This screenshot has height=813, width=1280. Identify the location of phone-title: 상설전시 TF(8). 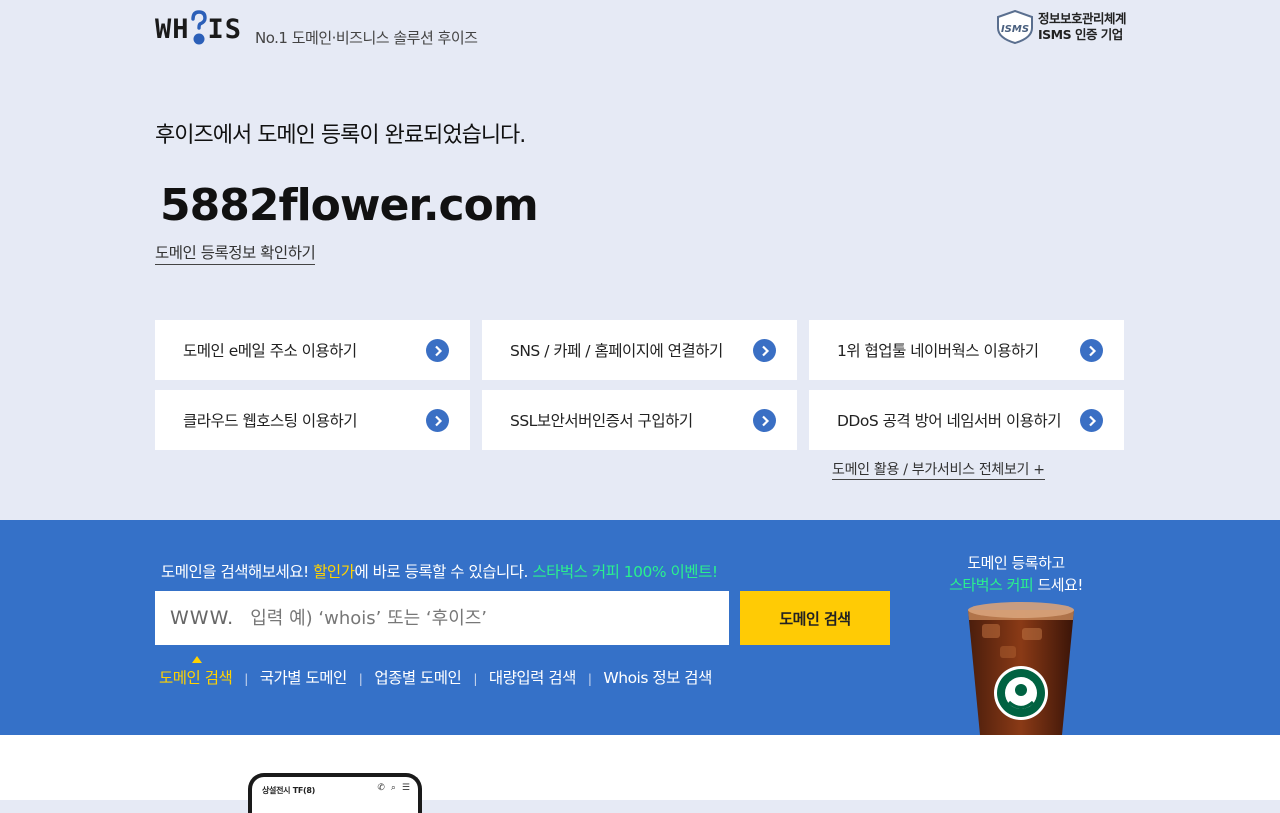
(289, 790).